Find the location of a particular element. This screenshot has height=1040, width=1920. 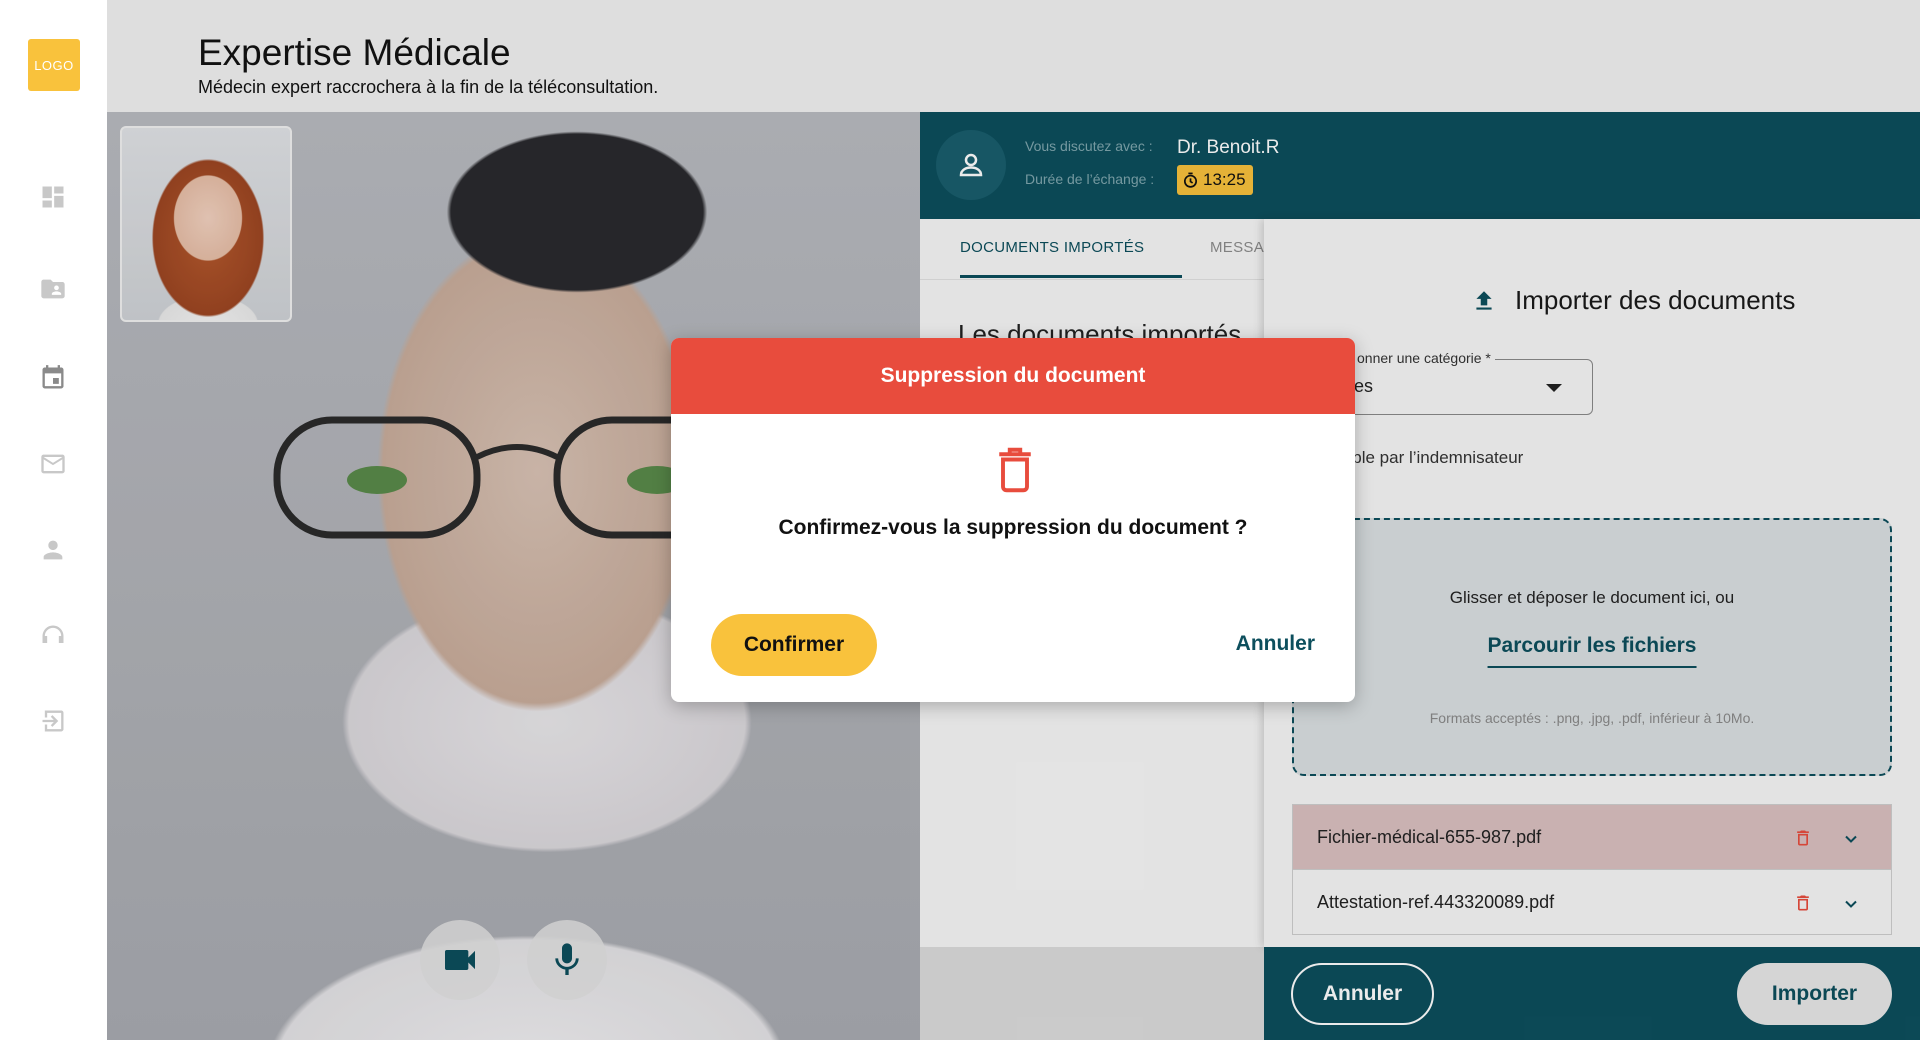

folder-user-icon is located at coordinates (53, 289).